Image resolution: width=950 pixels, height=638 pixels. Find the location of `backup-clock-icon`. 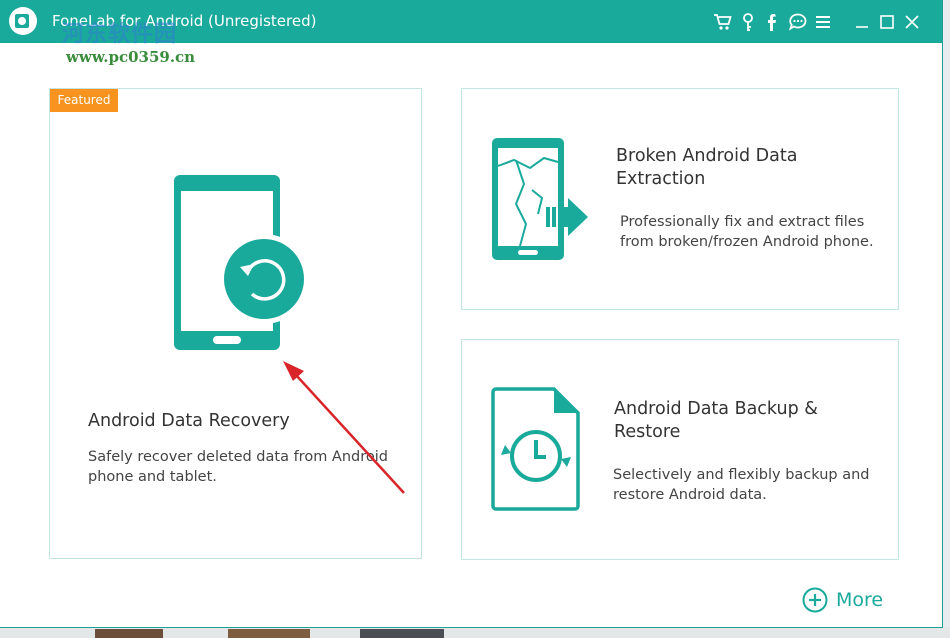

backup-clock-icon is located at coordinates (535, 449).